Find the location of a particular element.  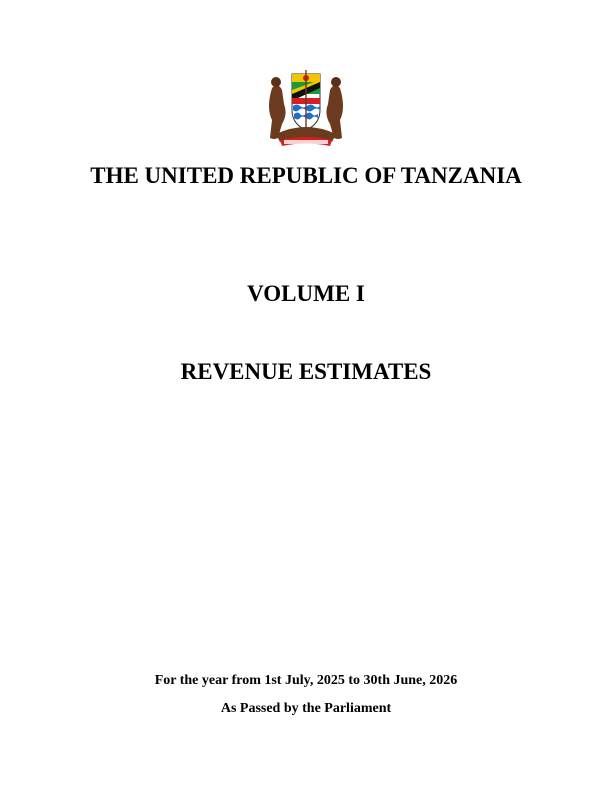

document-subject: REVENUE ESTIMATES is located at coordinates (306, 371).